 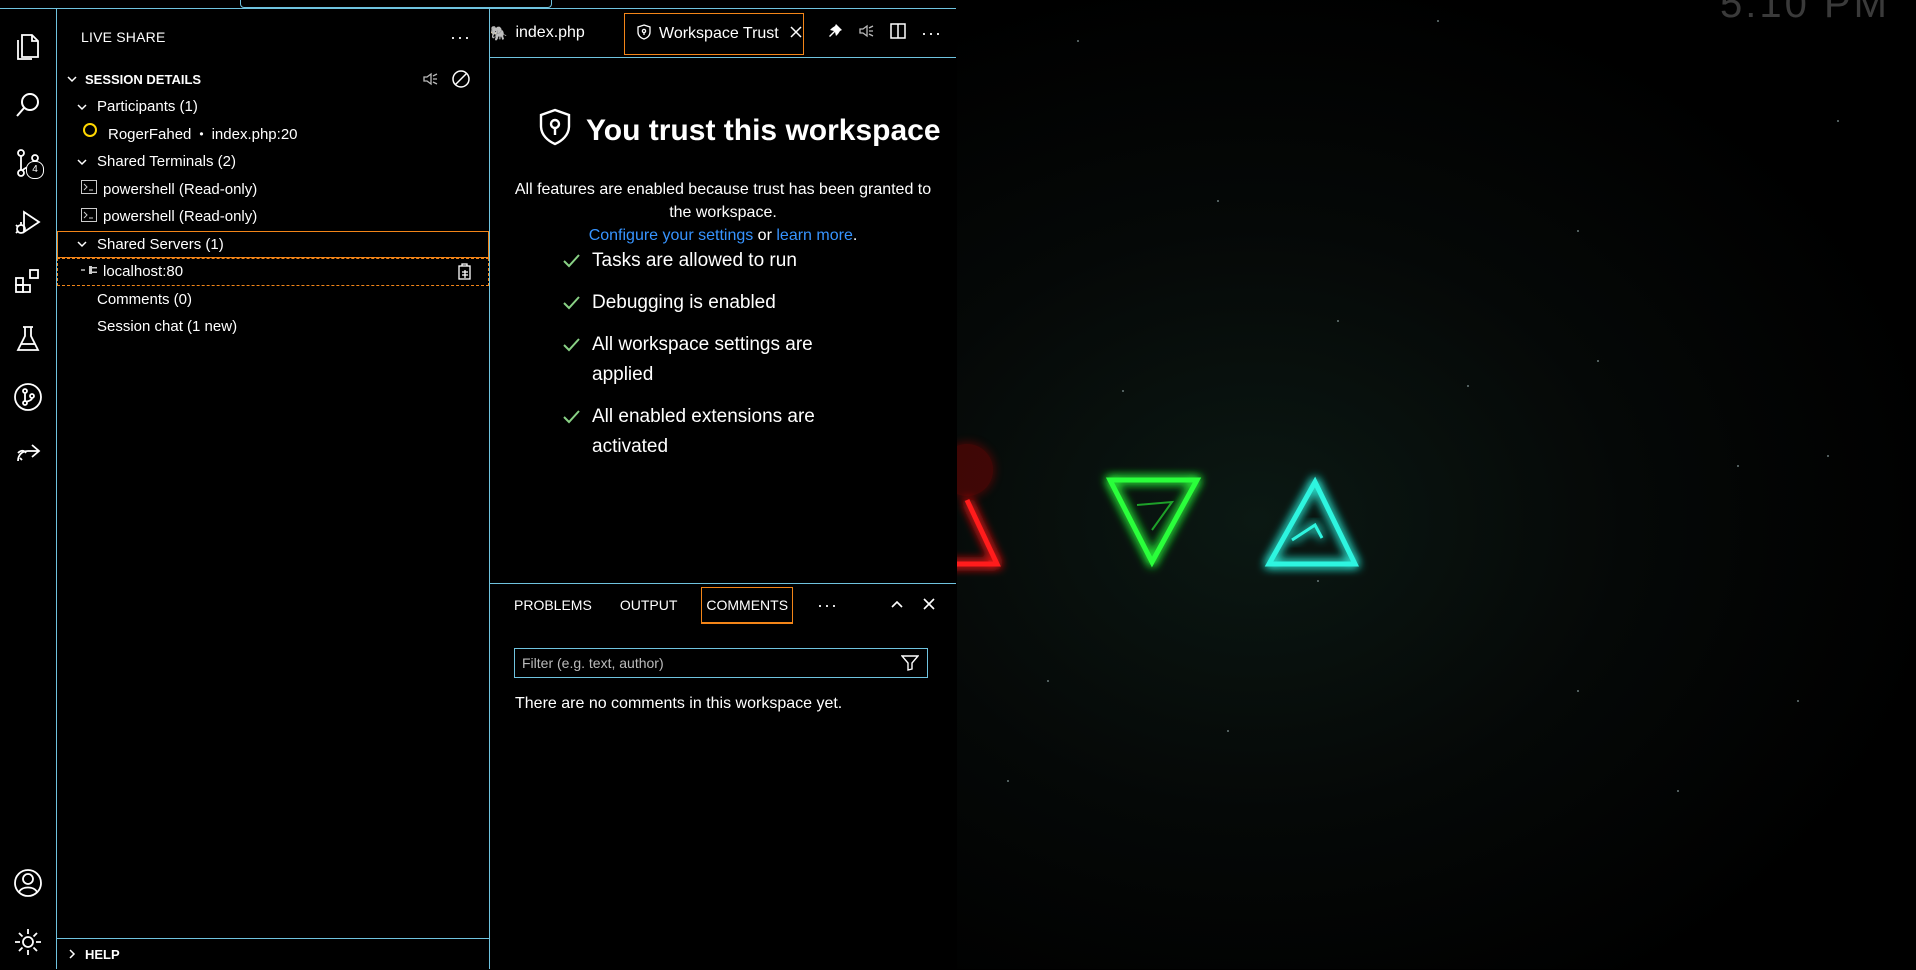 What do you see at coordinates (273, 107) in the screenshot?
I see `participants-node: Participants (1)` at bounding box center [273, 107].